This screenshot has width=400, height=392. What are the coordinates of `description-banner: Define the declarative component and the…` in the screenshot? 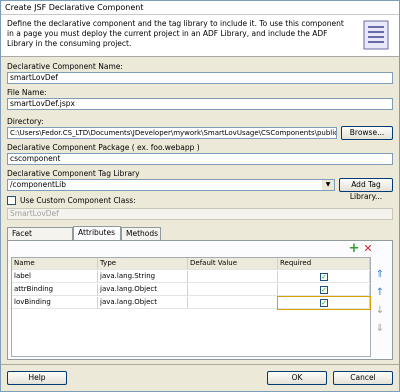 It's located at (200, 36).